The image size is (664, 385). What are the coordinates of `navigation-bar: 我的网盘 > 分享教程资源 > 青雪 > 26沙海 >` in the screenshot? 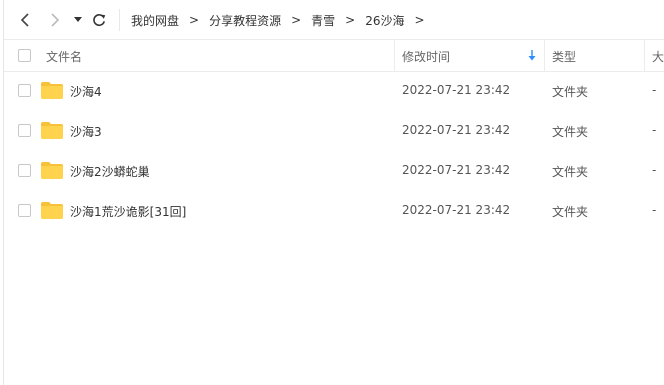 It's located at (332, 20).